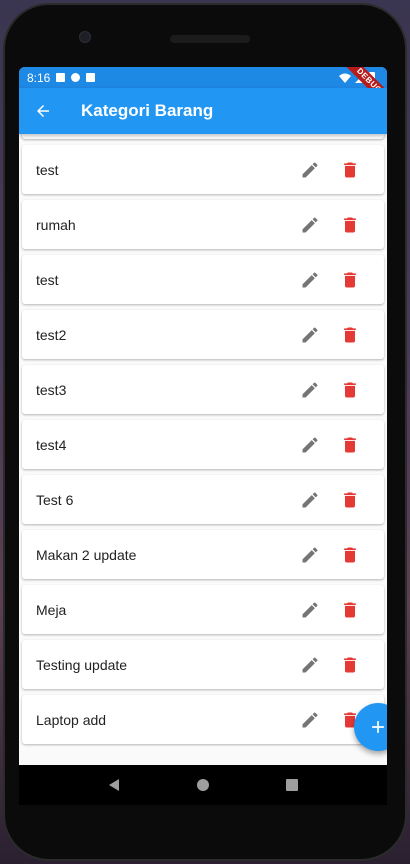  I want to click on list-item: Meja, so click(203, 609).